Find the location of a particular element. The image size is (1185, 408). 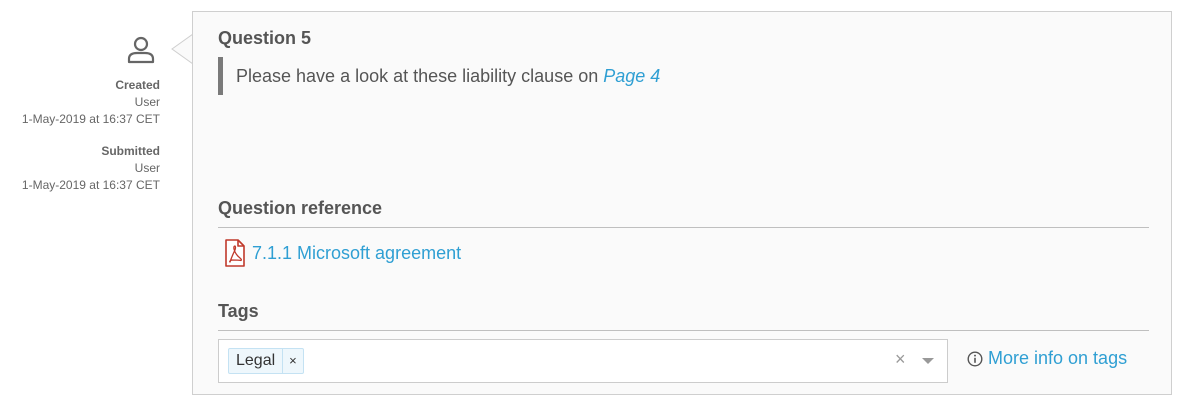

page-link: Page 4 is located at coordinates (631, 76).